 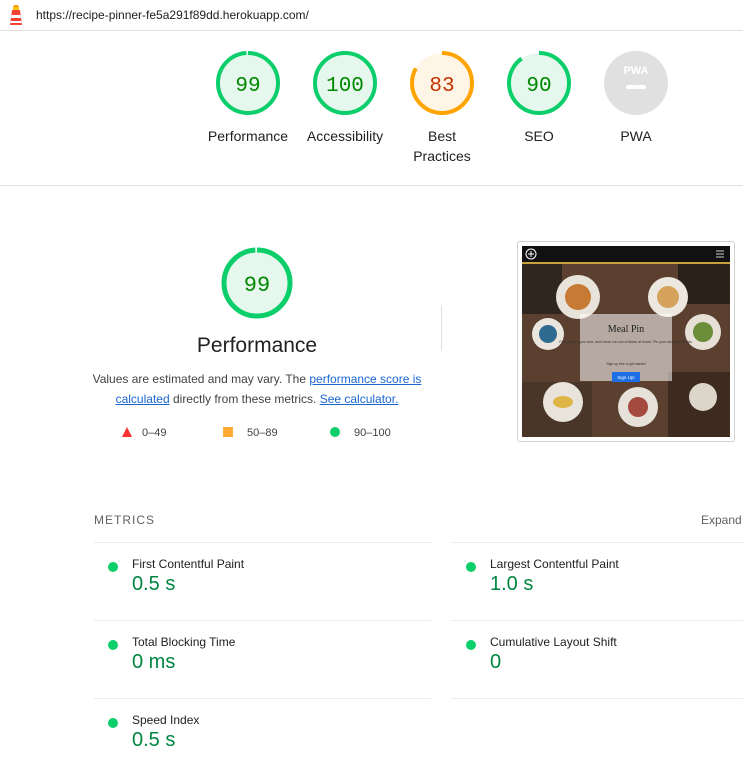 I want to click on triangle-icon, so click(x=127, y=432).